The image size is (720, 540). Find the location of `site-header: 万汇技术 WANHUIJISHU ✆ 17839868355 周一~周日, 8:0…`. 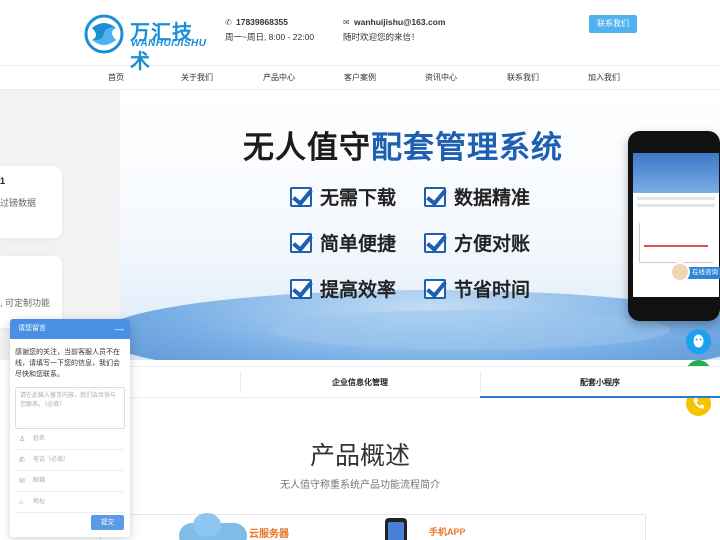

site-header: 万汇技术 WANHUIJISHU ✆ 17839868355 周一~周日, 8:0… is located at coordinates (360, 36).